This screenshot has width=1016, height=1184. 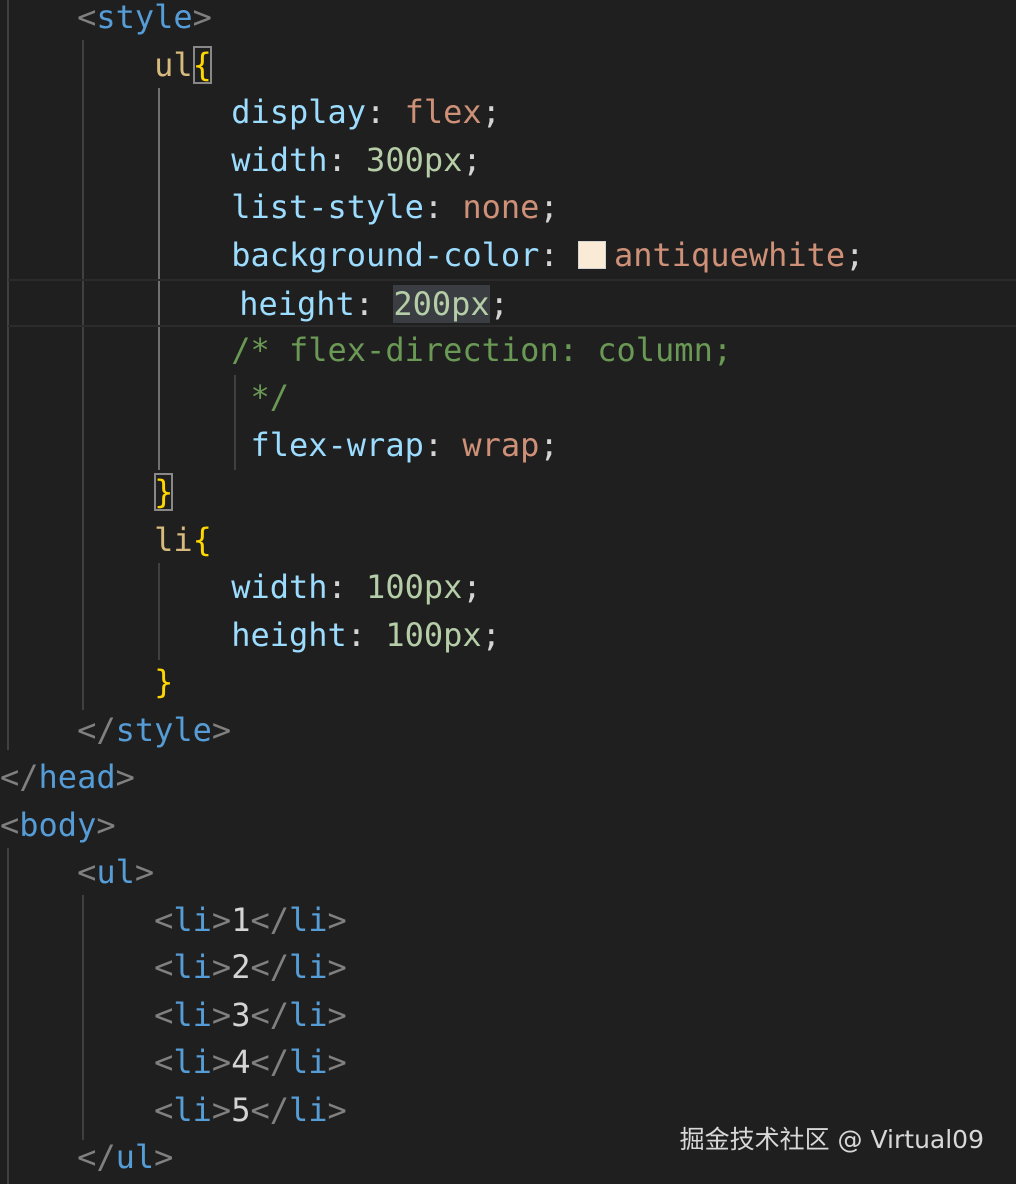 I want to click on code-line: width: 100px;, so click(x=240, y=588).